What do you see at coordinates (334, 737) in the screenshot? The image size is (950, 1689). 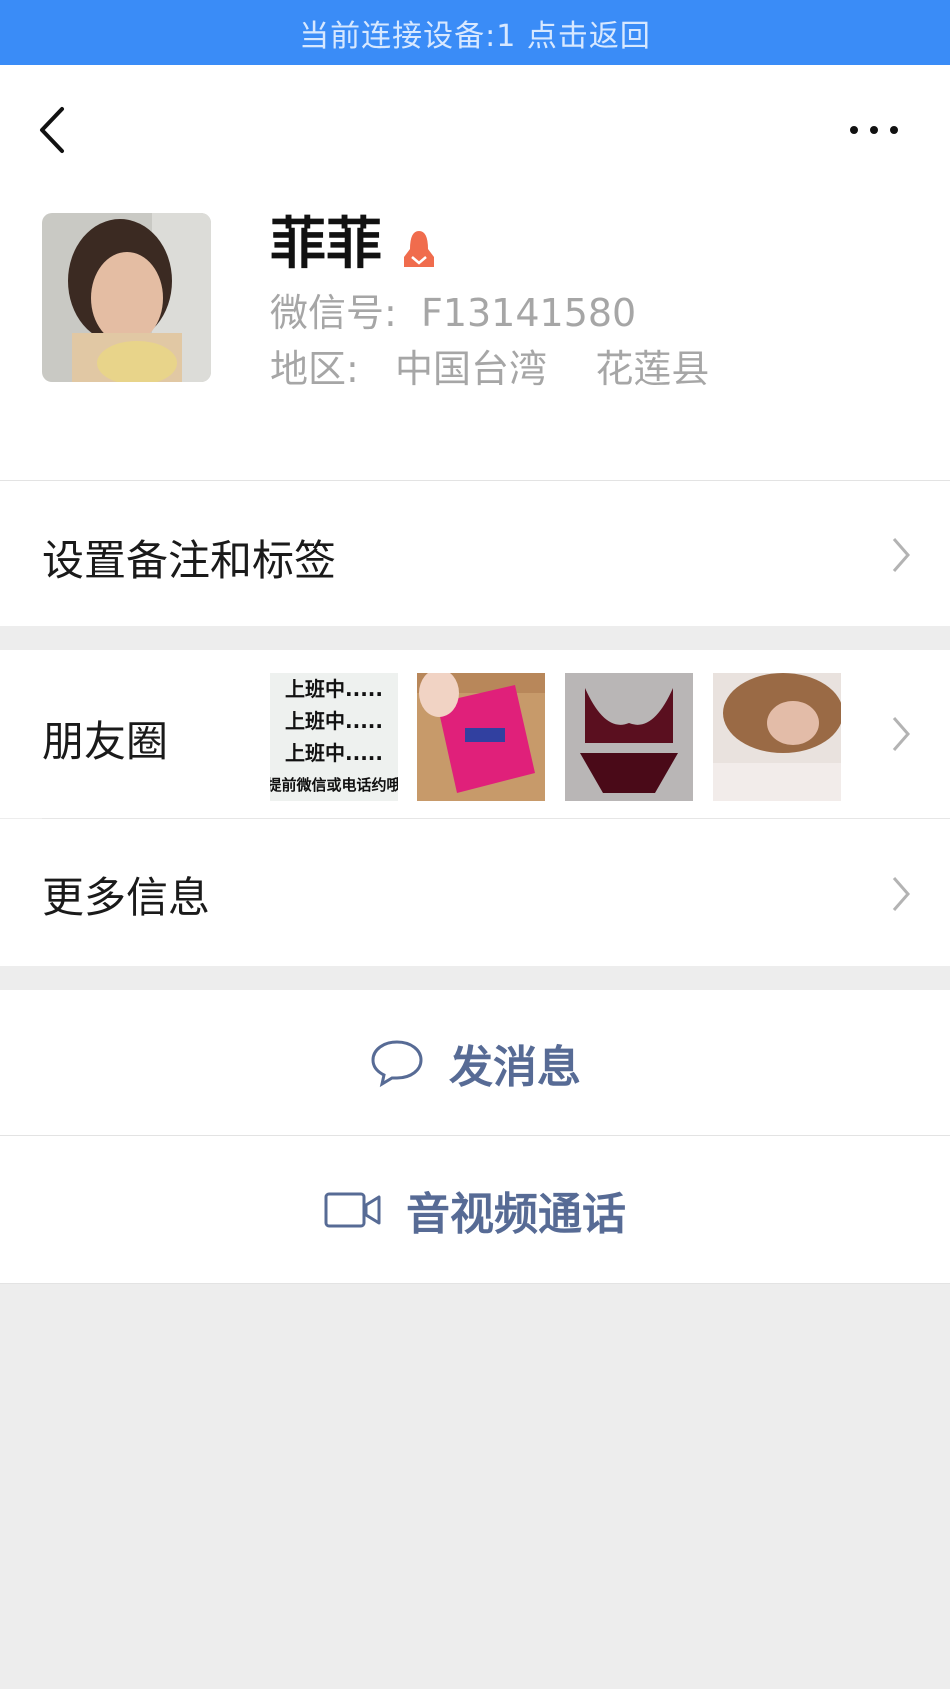 I see `moments-thumbnail: 上班中..... 上班中..... 上班中..... 提前微信或电话约哦` at bounding box center [334, 737].